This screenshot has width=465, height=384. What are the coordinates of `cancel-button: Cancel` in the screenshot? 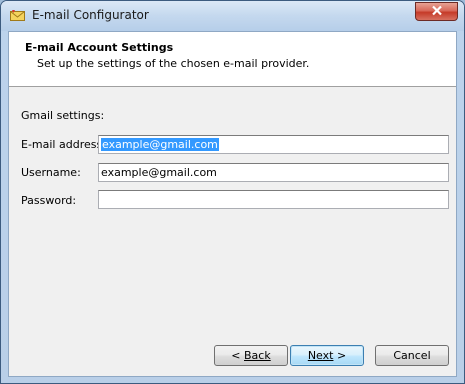 It's located at (412, 355).